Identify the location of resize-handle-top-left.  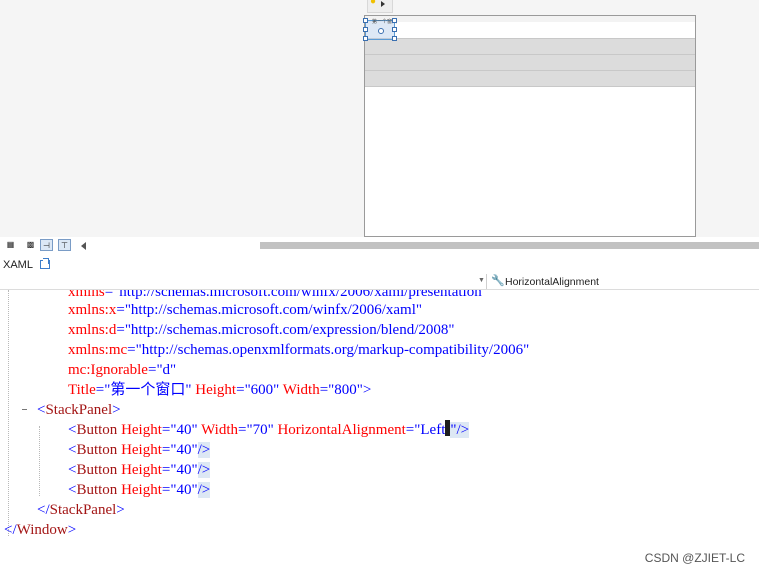
(365, 20).